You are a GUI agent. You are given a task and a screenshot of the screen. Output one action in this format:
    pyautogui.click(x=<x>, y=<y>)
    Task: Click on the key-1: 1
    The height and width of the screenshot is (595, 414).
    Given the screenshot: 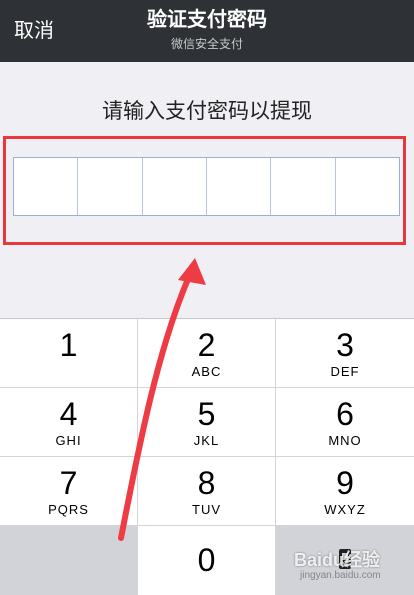 What is the action you would take?
    pyautogui.click(x=69, y=353)
    